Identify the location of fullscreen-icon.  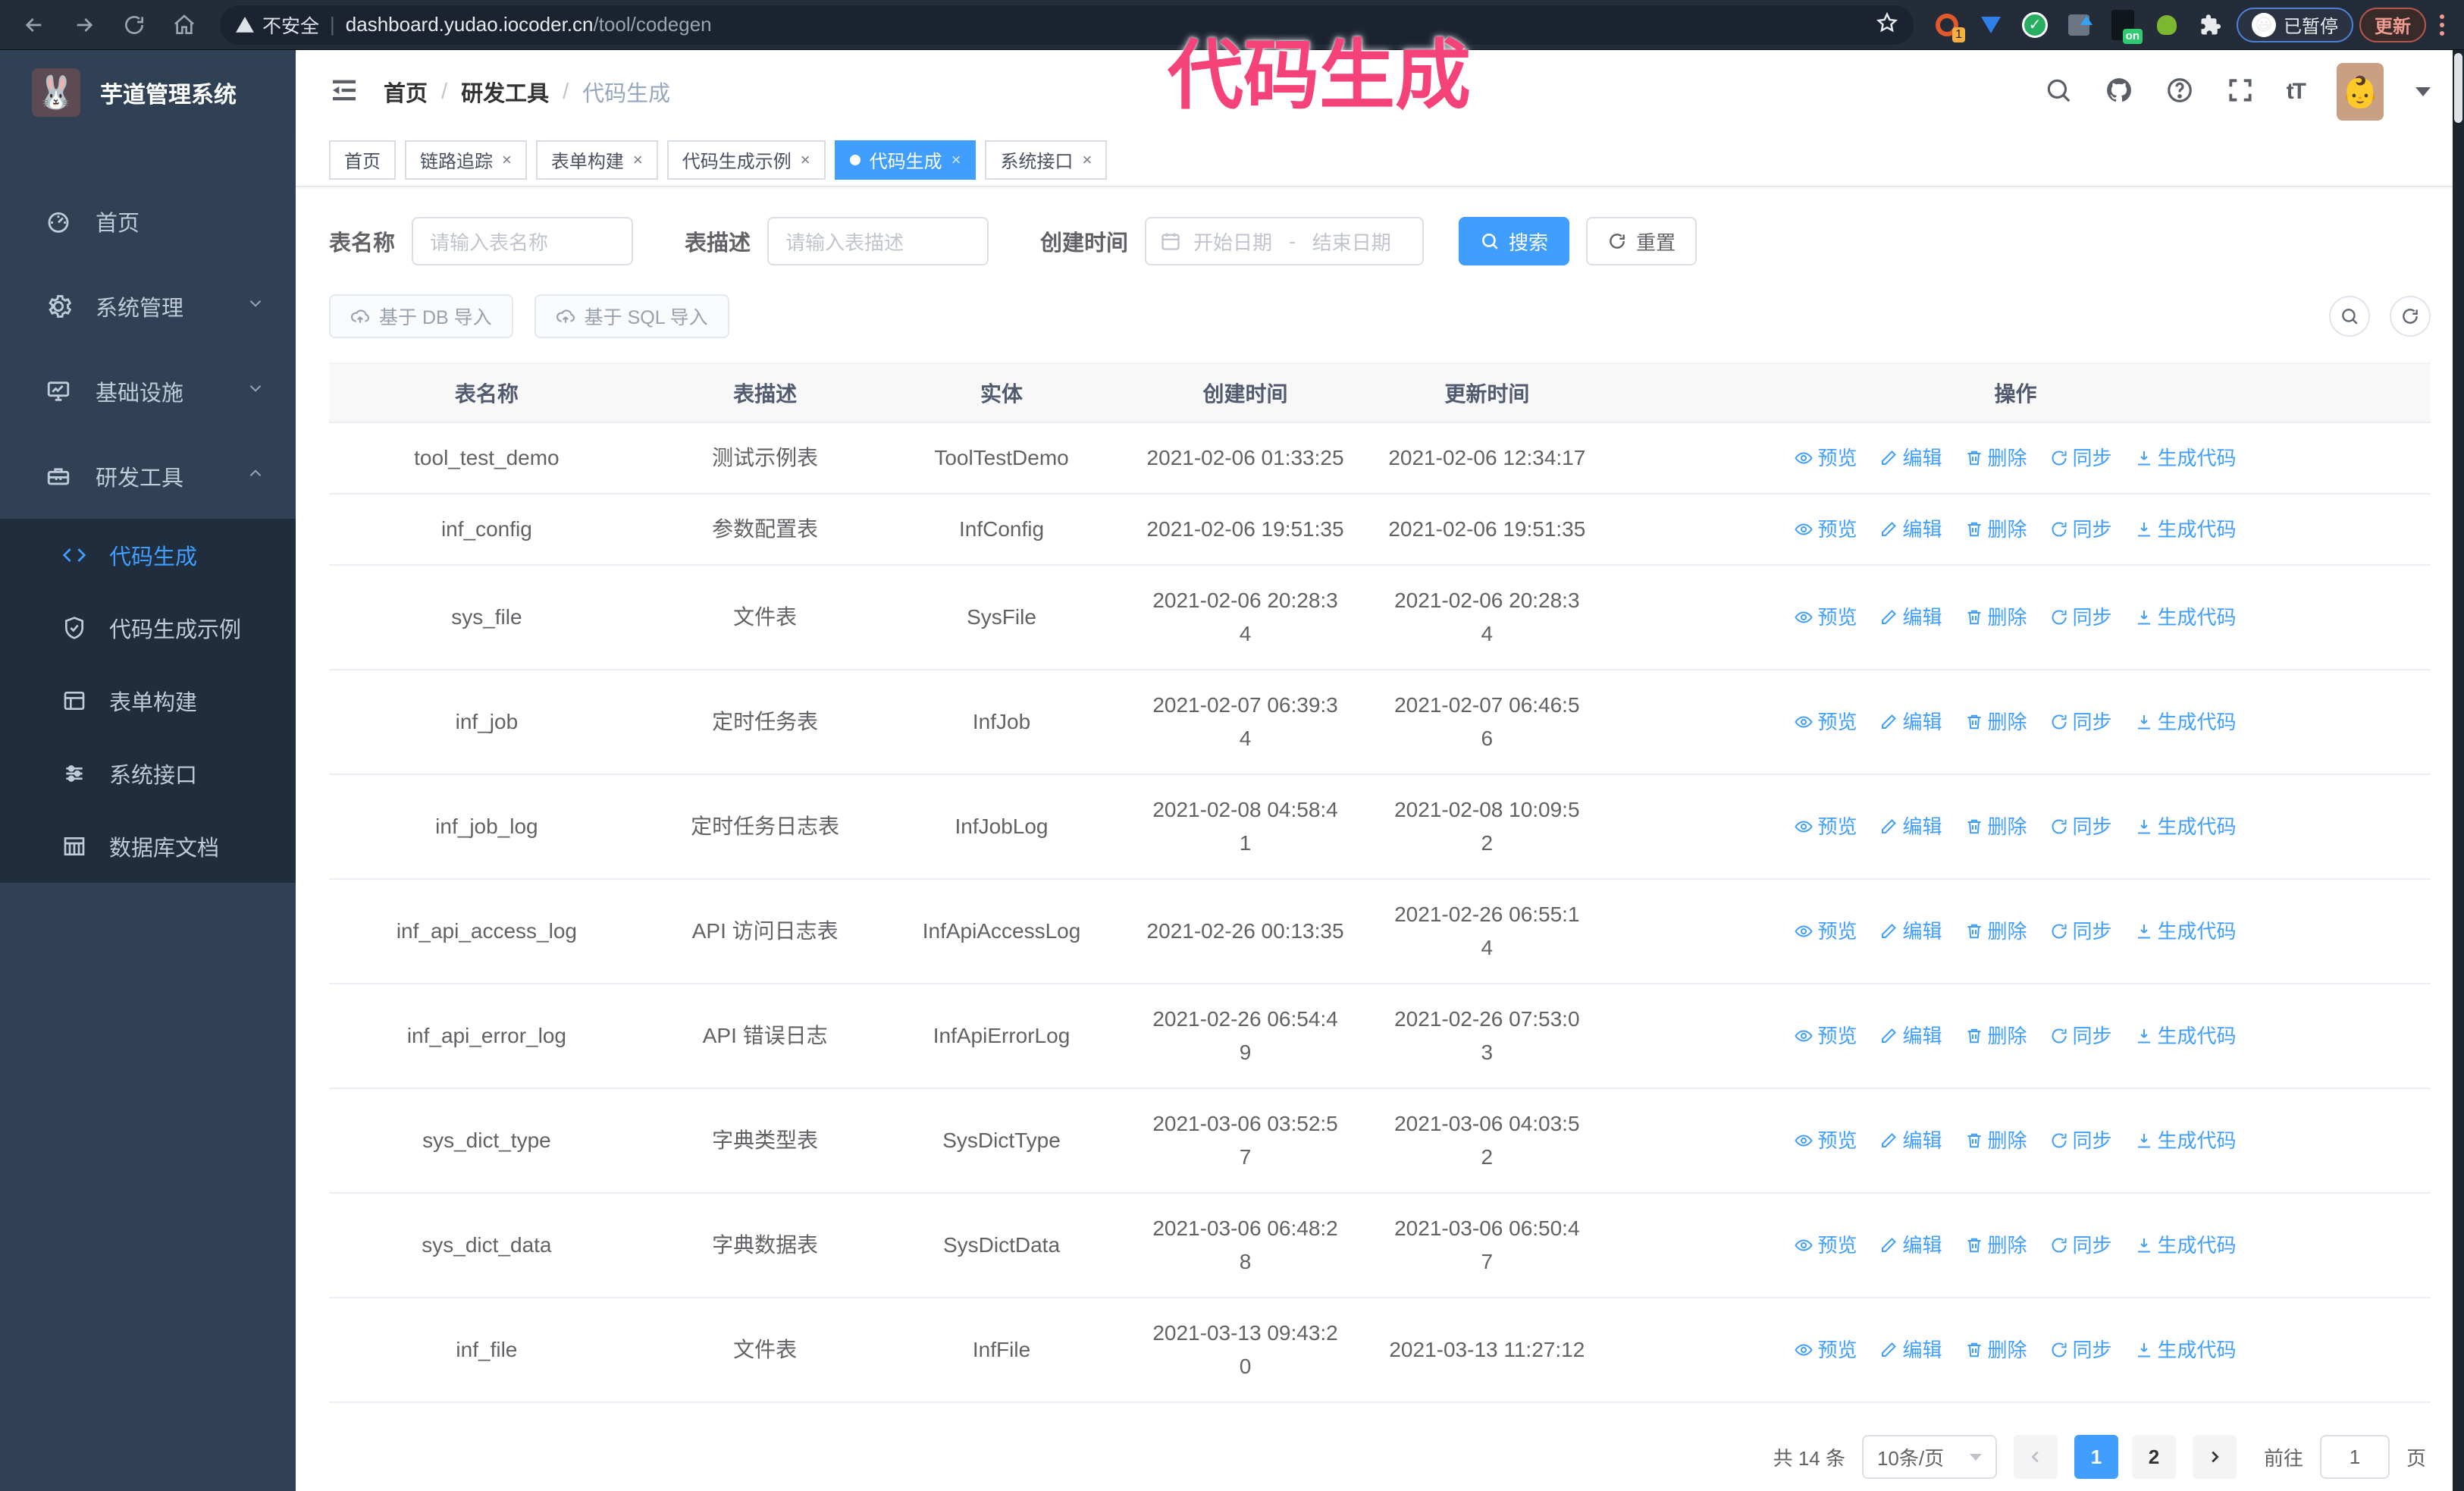
(2240, 92).